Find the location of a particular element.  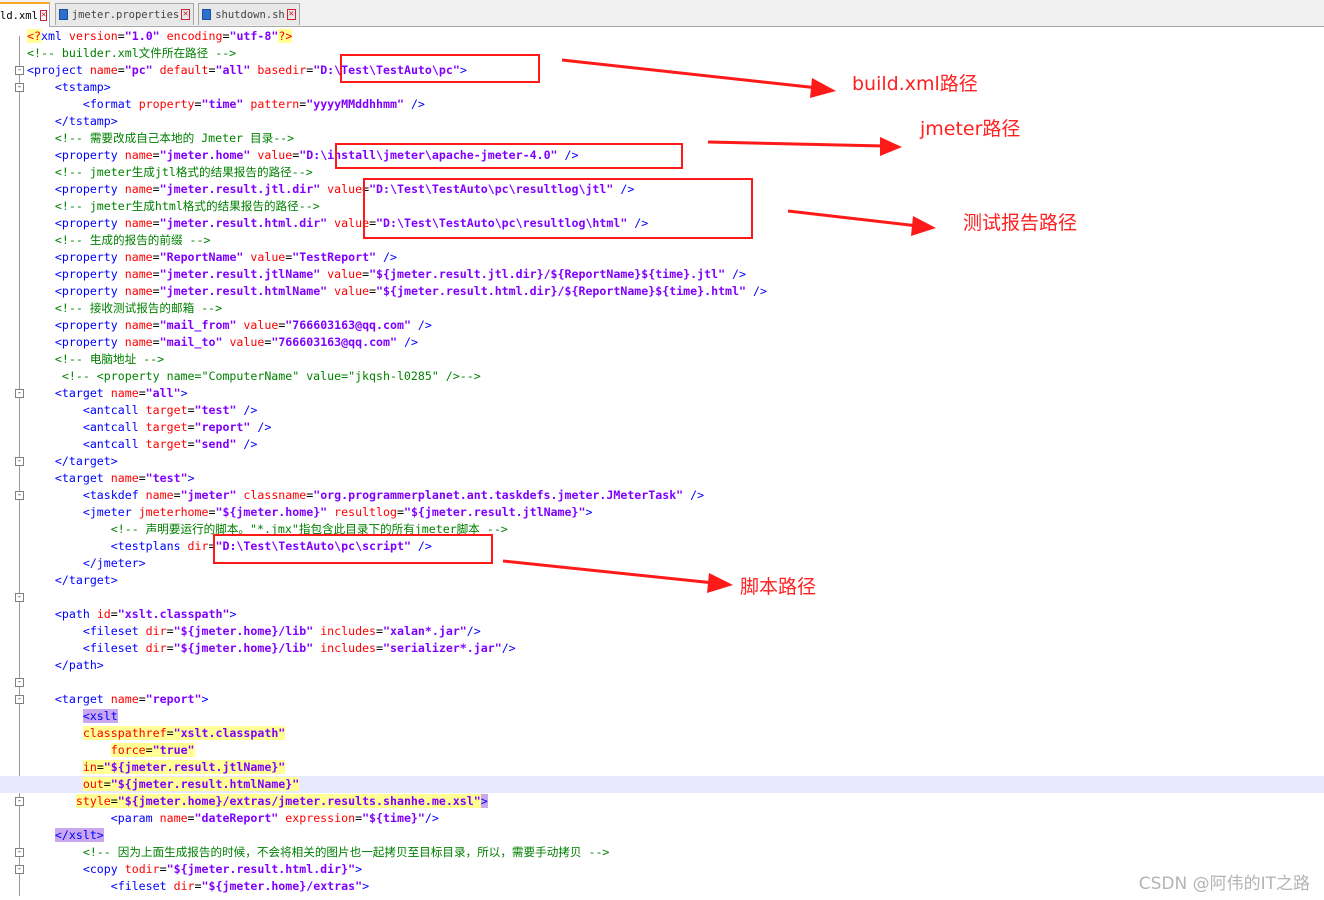

code-line: <!-- 电脑地址 --> is located at coordinates (662, 359).